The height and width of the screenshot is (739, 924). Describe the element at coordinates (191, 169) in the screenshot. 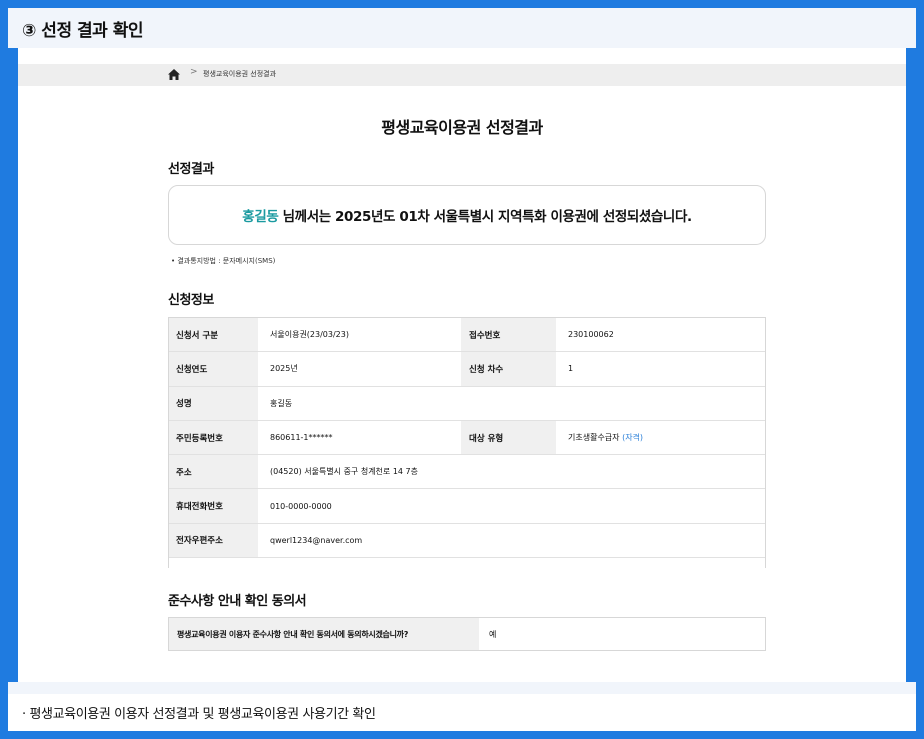

I see `result-section-title: 선정결과` at that location.